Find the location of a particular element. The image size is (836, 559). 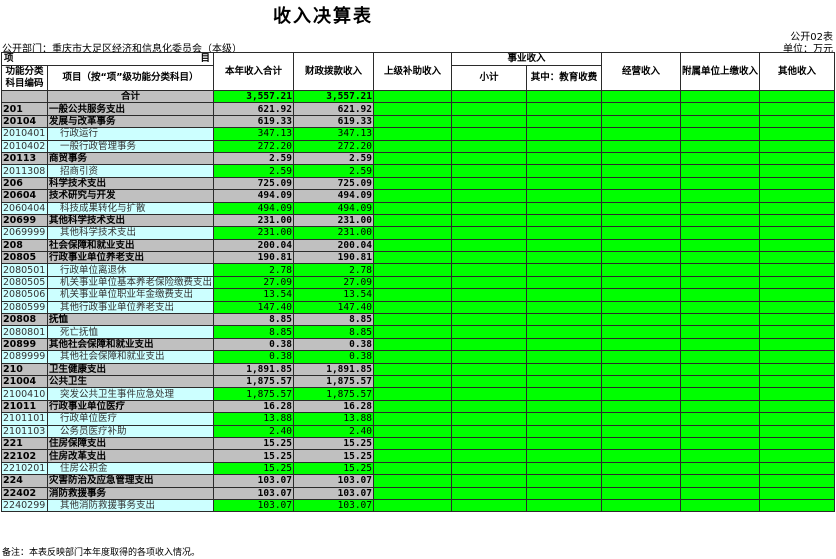

table-row: 201 一般公共服务支出 621.92 621.92 is located at coordinates (418, 109).